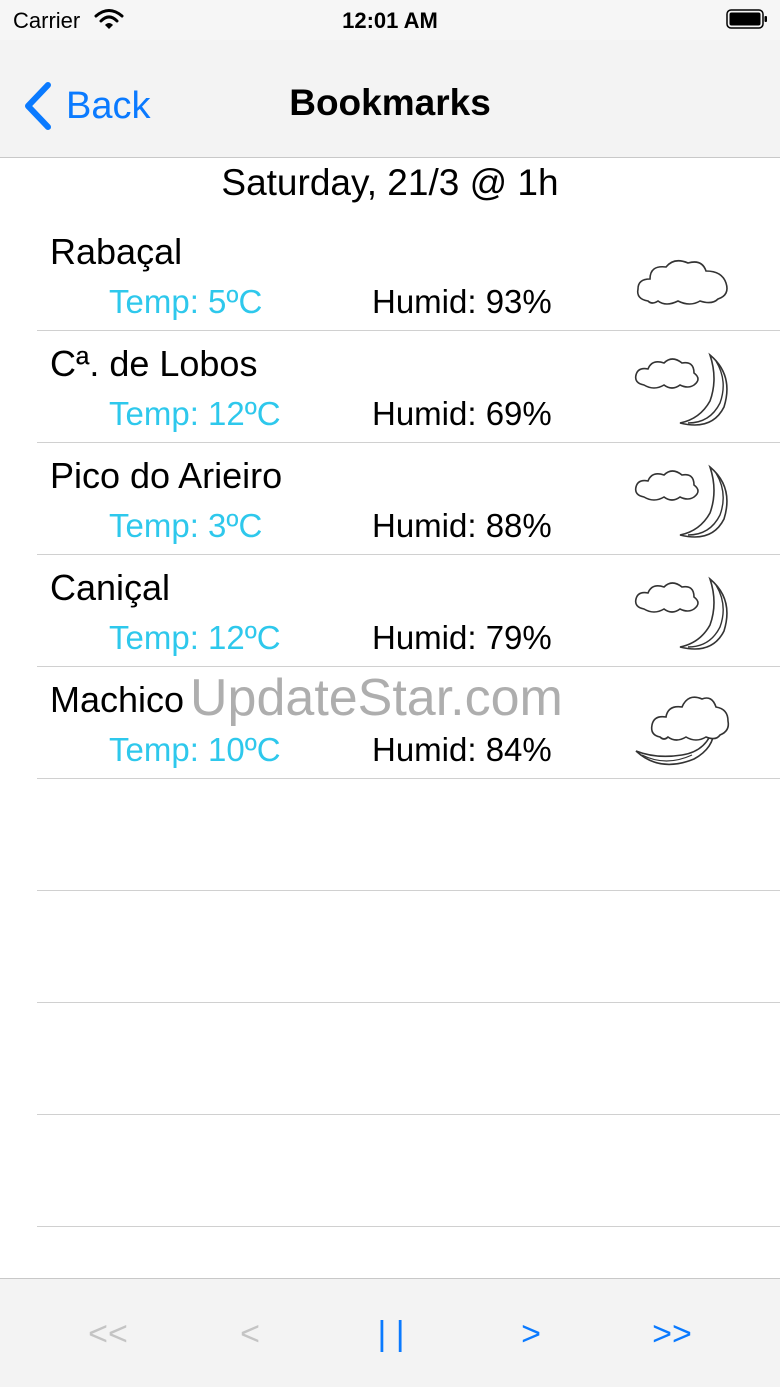  What do you see at coordinates (462, 749) in the screenshot?
I see `humidity-value: Humid: 84%` at bounding box center [462, 749].